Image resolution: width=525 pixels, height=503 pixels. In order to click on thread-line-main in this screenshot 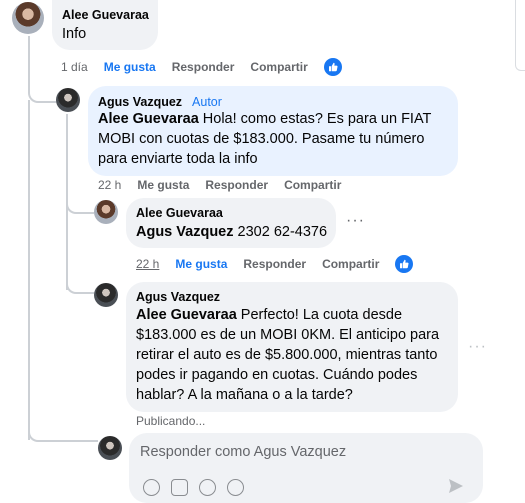, I will do `click(29, 56)`.